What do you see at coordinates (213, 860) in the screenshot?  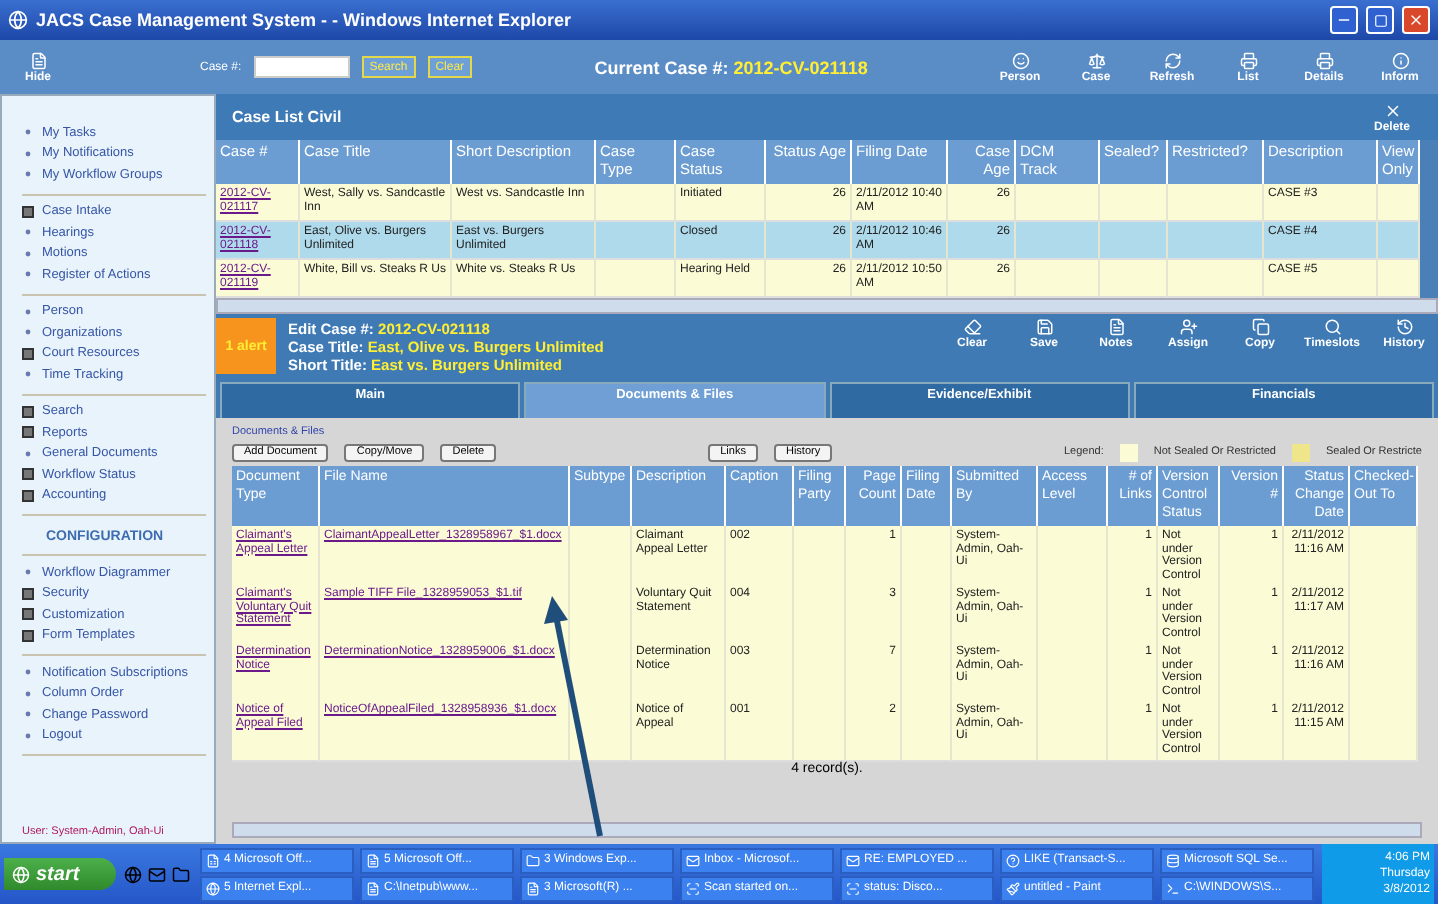 I see `spreadsheet-icon` at bounding box center [213, 860].